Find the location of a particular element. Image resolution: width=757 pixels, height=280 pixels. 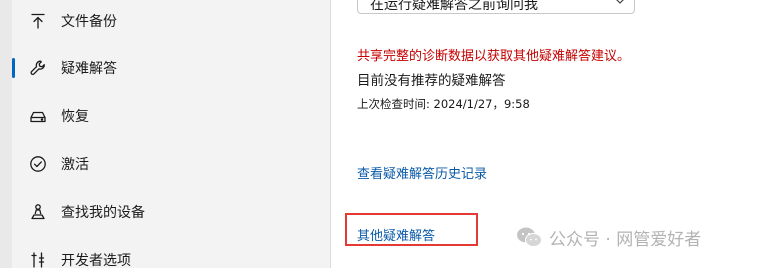

upload-arrow-icon is located at coordinates (38, 21).